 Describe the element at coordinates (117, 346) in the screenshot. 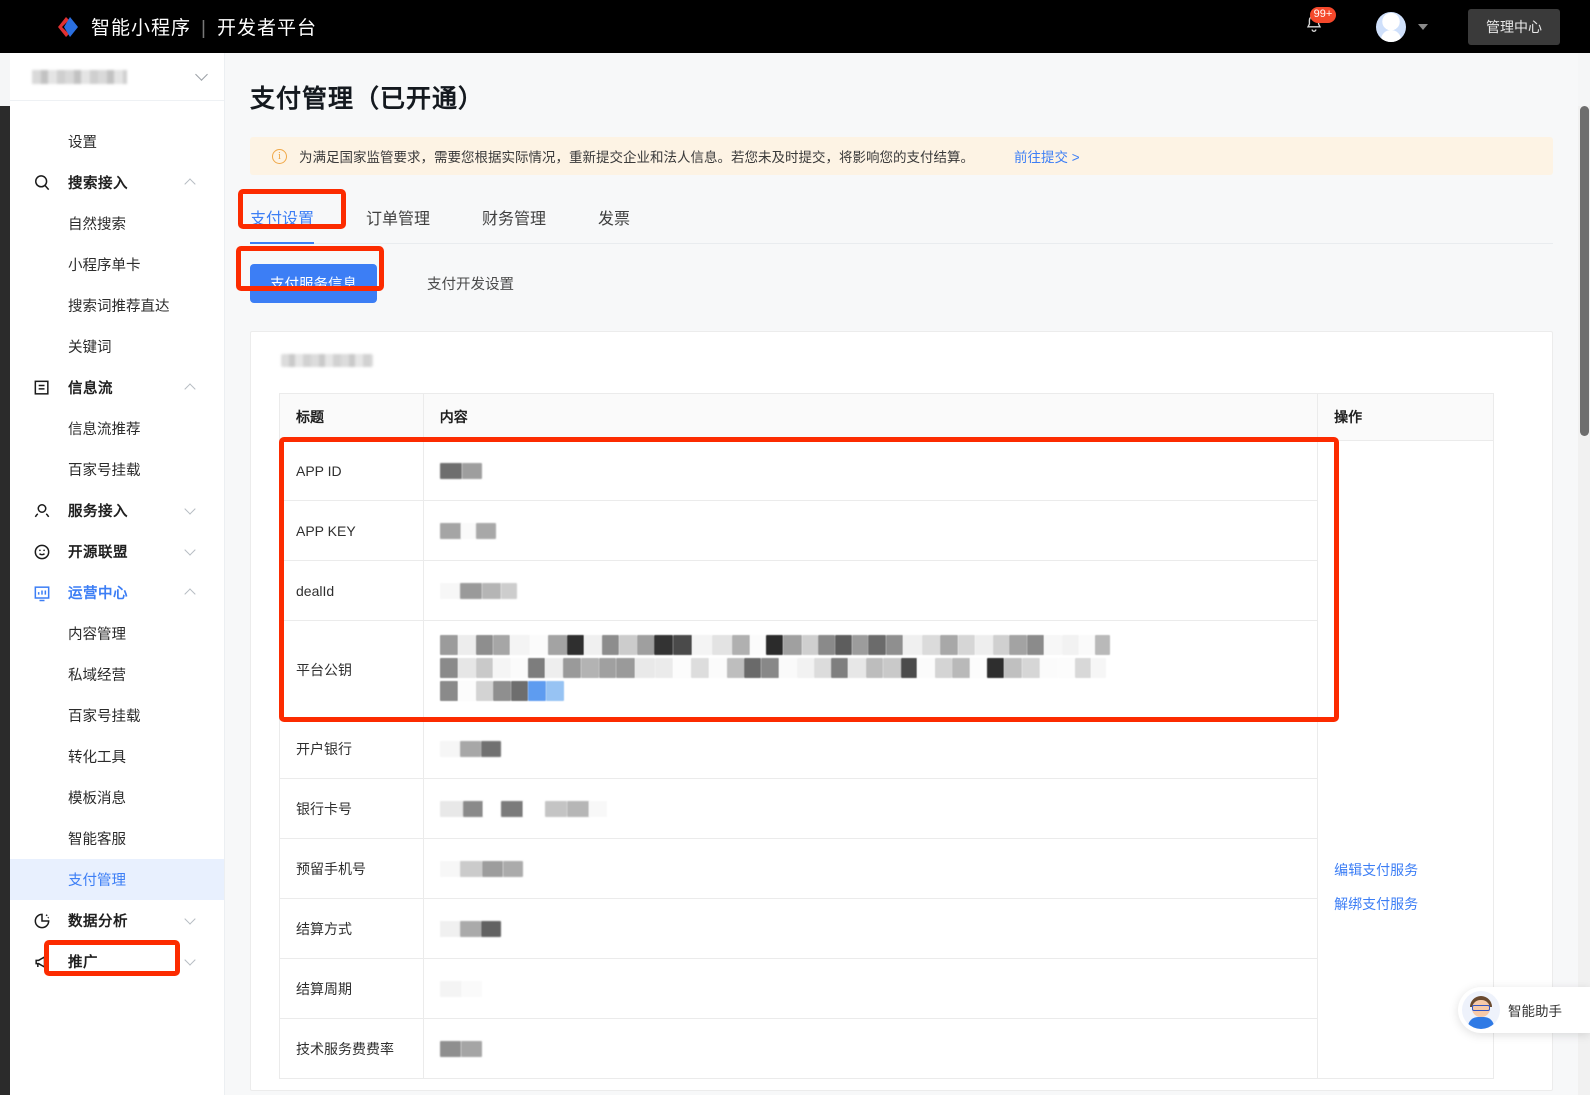

I see `sidebar-item-keywords: 关键词` at that location.